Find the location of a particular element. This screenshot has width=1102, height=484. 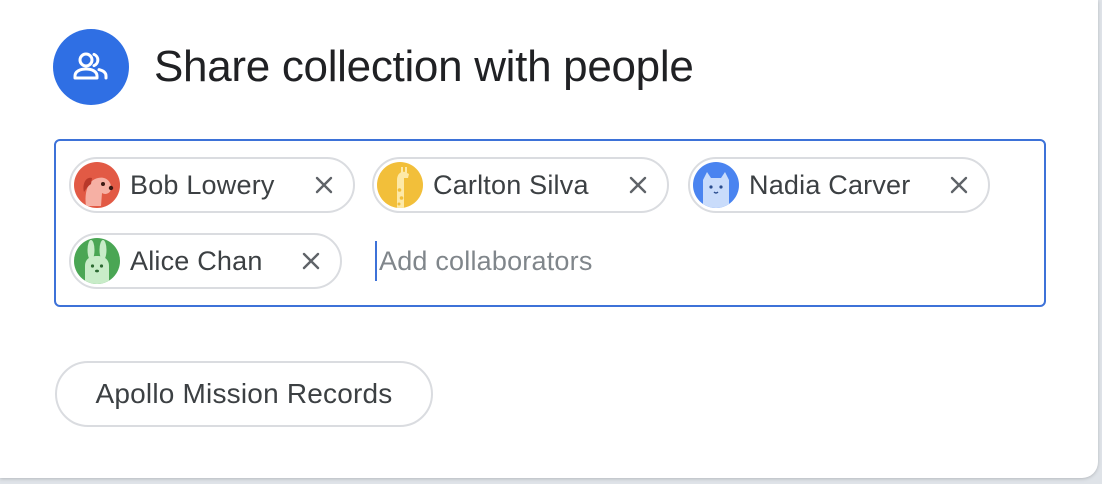

rabbit-avatar-icon is located at coordinates (97, 261).